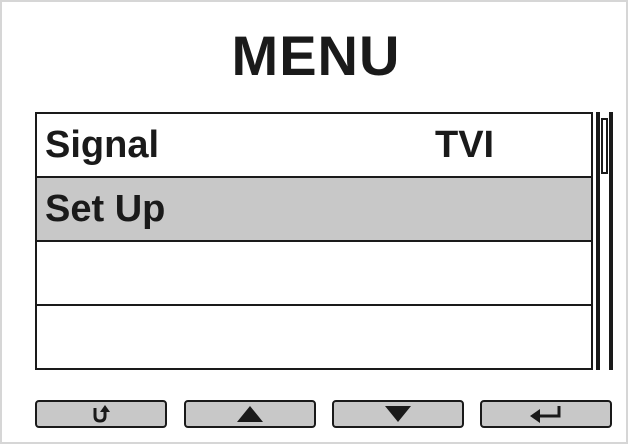 This screenshot has height=444, width=628. I want to click on menu-item-setup: Set Up, so click(314, 210).